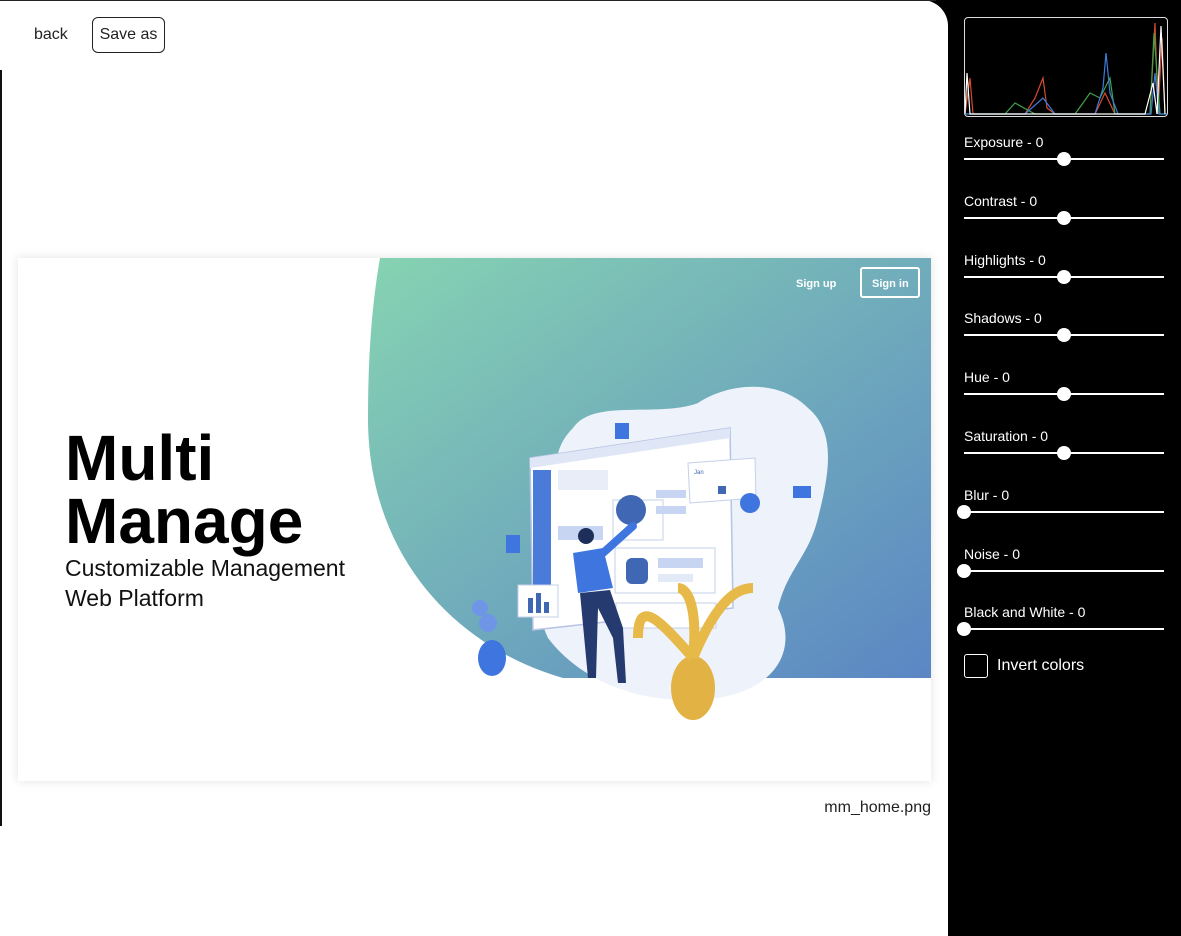  Describe the element at coordinates (890, 284) in the screenshot. I see `image-signin-text: Sign in` at that location.